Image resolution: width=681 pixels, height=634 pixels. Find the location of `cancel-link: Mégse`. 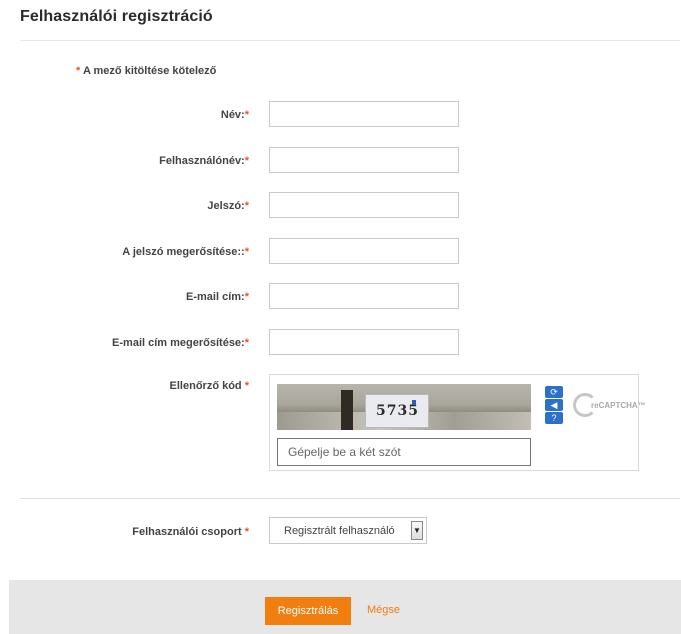

cancel-link: Mégse is located at coordinates (383, 610).